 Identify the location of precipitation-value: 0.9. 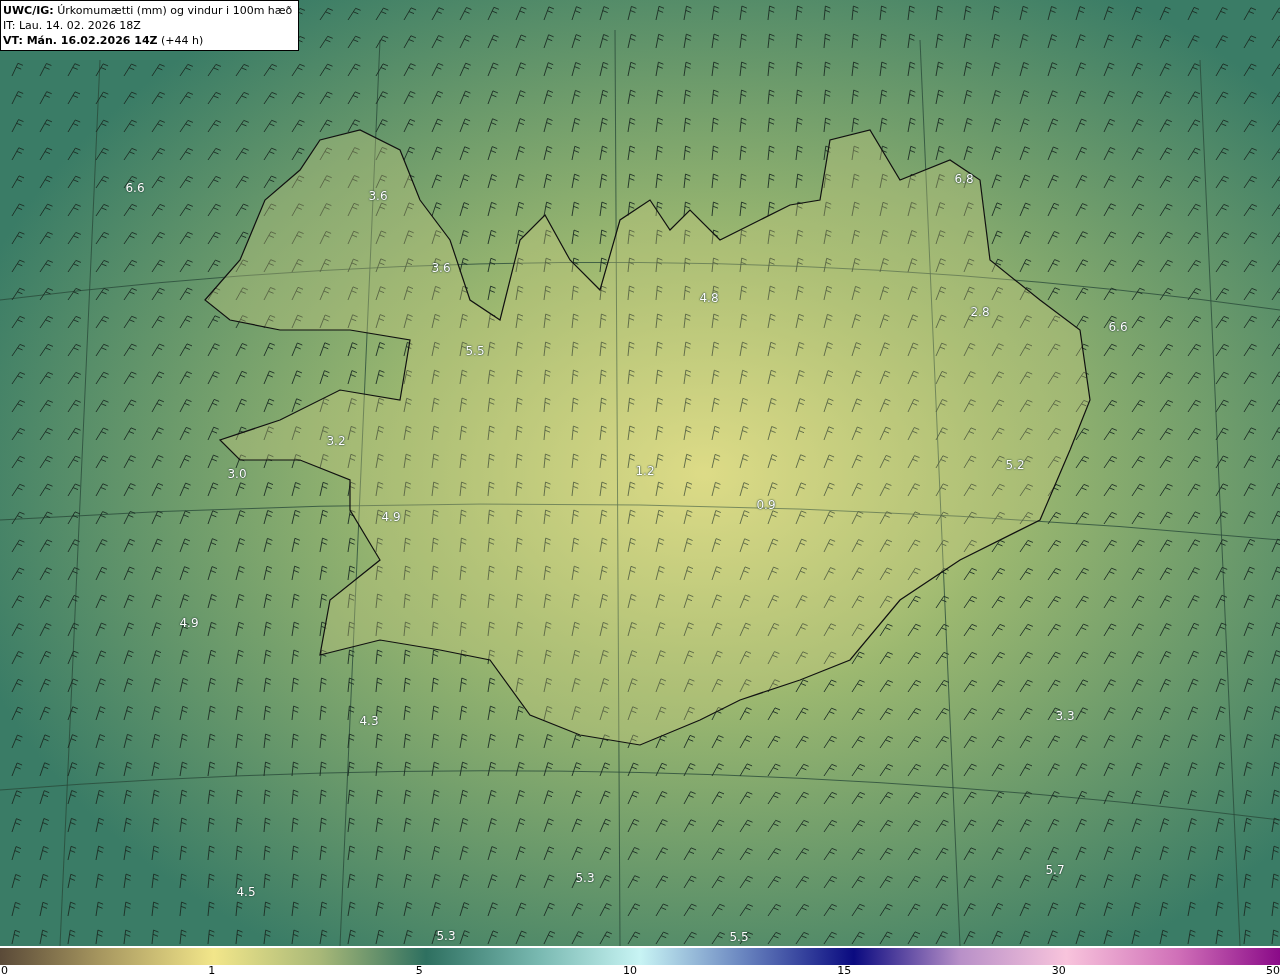
(766, 505).